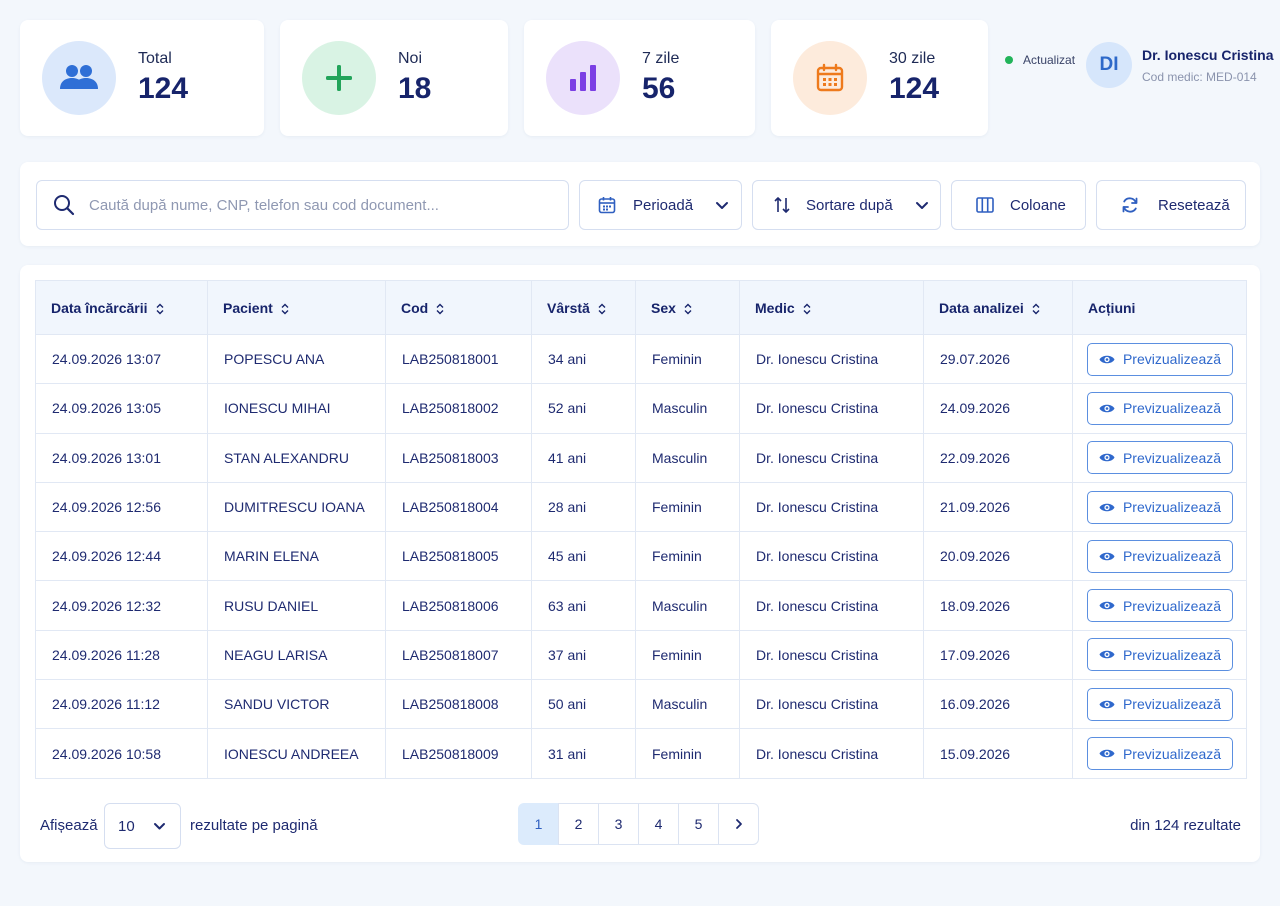 This screenshot has width=1280, height=906. I want to click on cell-analysis-date: 15.09.2026, so click(998, 753).